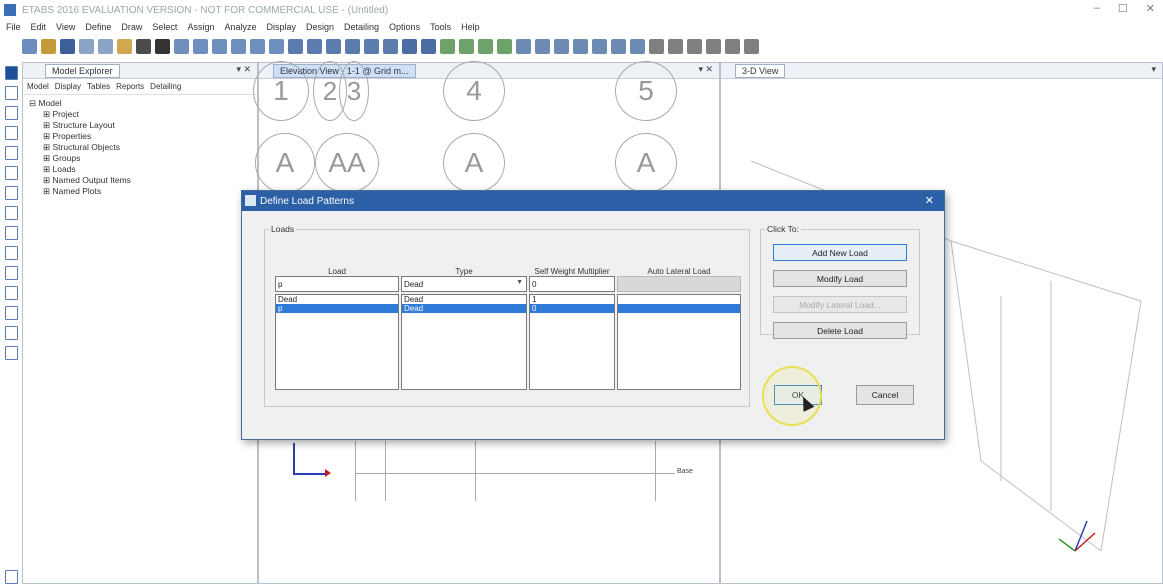  Describe the element at coordinates (98, 86) in the screenshot. I see `explorer-tab-tables: Tables` at that location.